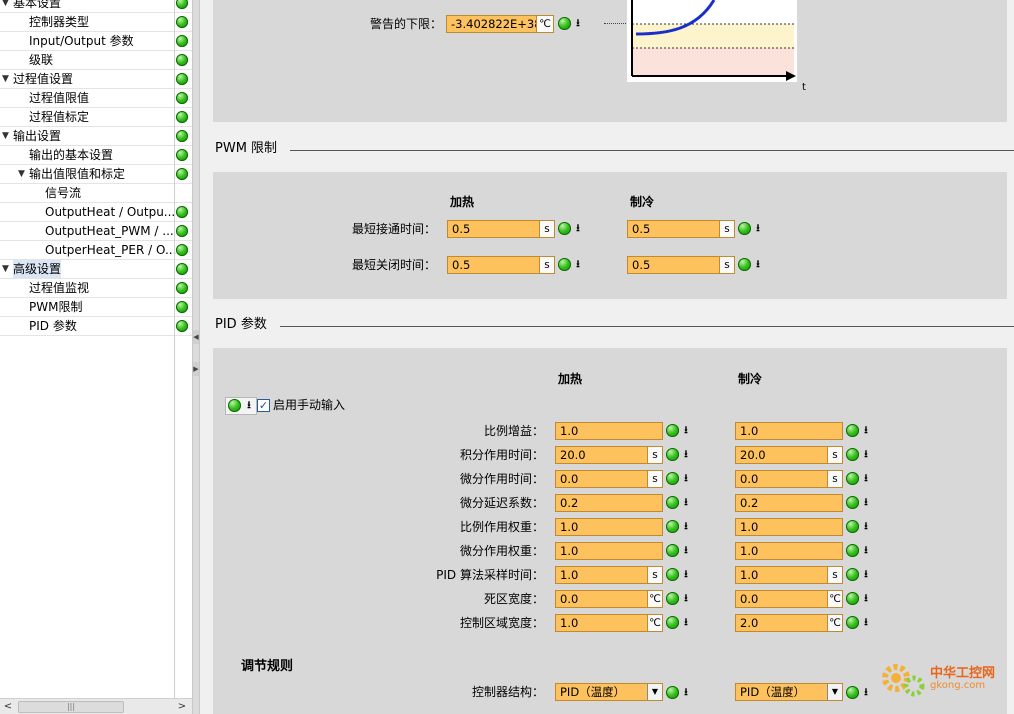  Describe the element at coordinates (804, 87) in the screenshot. I see `chart-axis-t-label: t` at that location.